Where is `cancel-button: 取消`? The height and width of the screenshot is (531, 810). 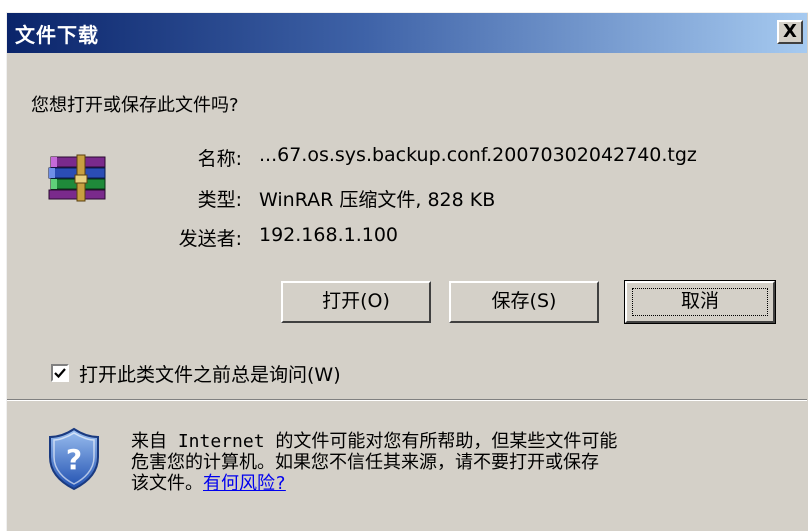
cancel-button: 取消 is located at coordinates (700, 302).